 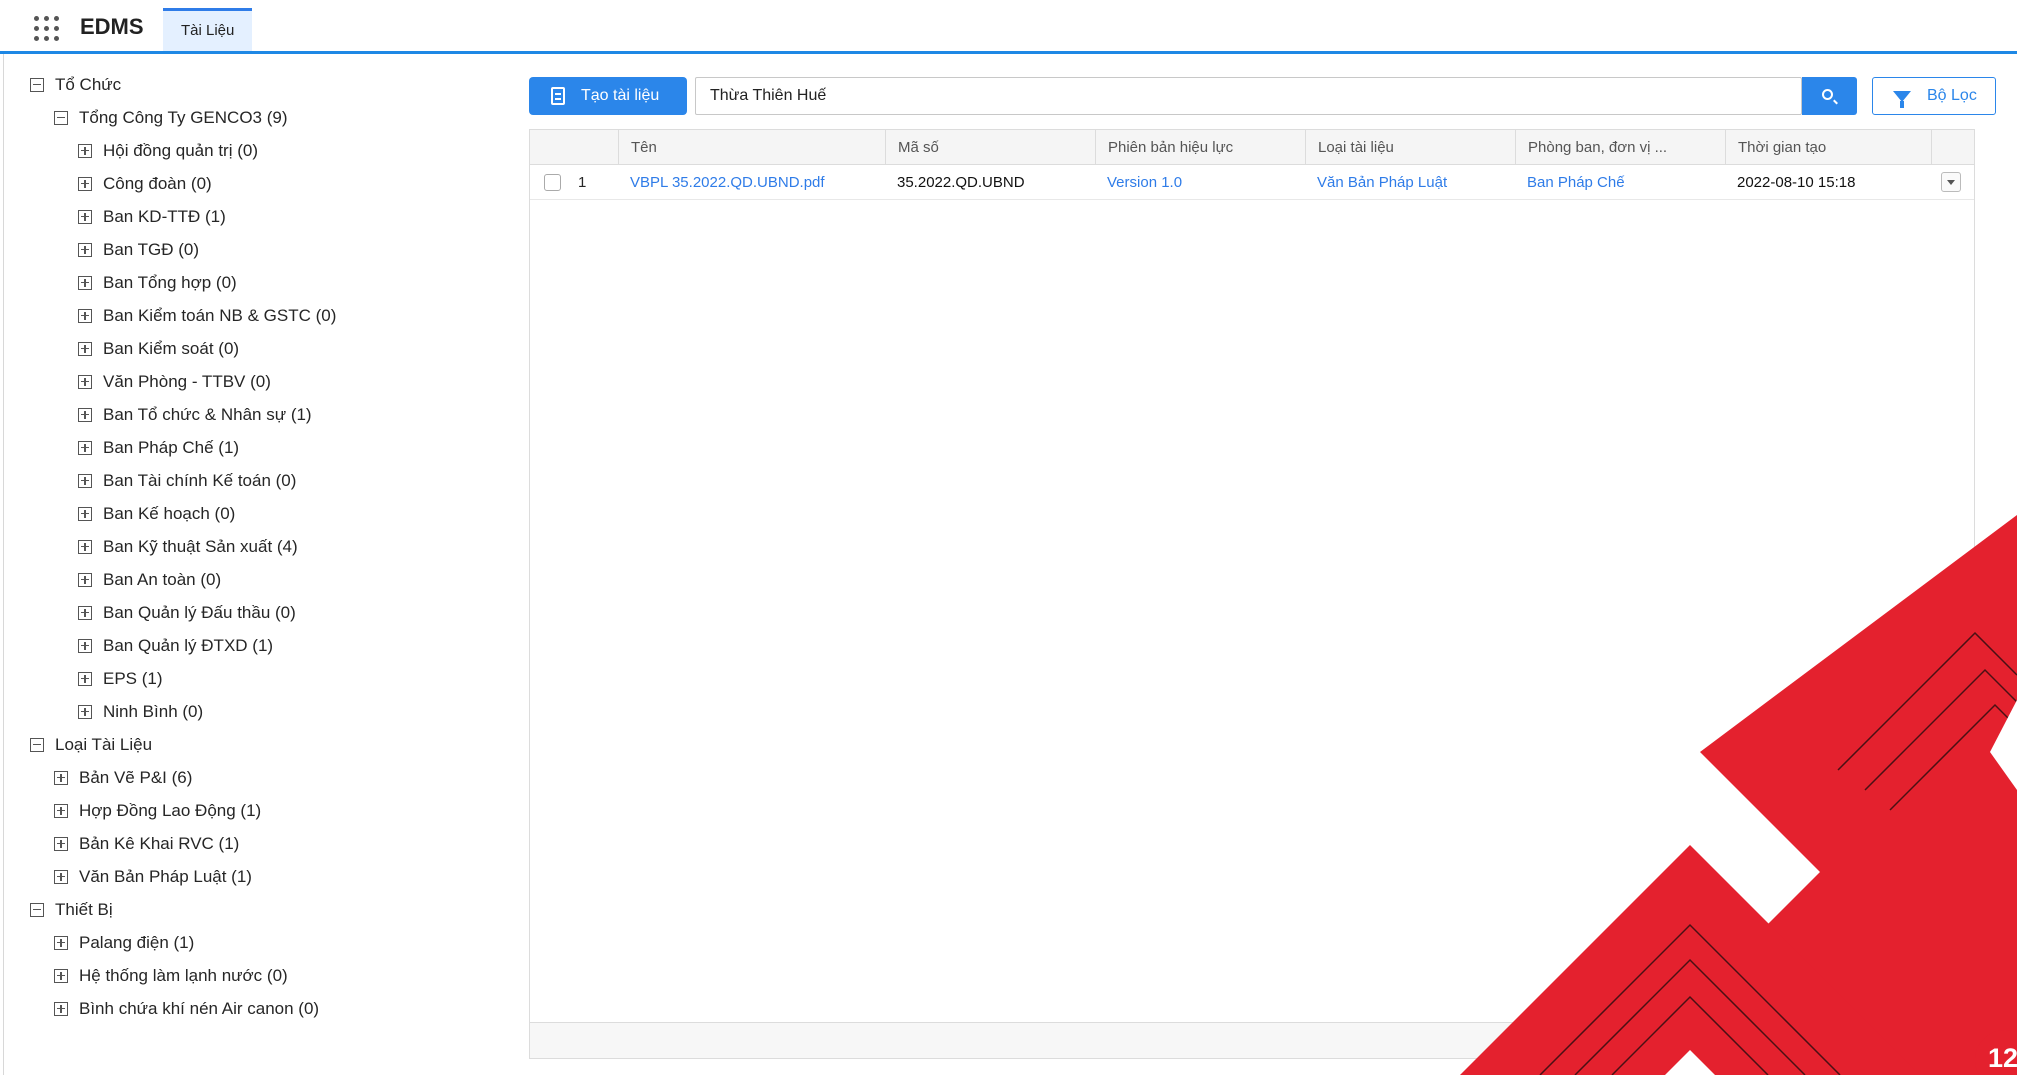 I want to click on tree-node: Ban Tổ chức & Nhân sự (1), so click(x=195, y=414).